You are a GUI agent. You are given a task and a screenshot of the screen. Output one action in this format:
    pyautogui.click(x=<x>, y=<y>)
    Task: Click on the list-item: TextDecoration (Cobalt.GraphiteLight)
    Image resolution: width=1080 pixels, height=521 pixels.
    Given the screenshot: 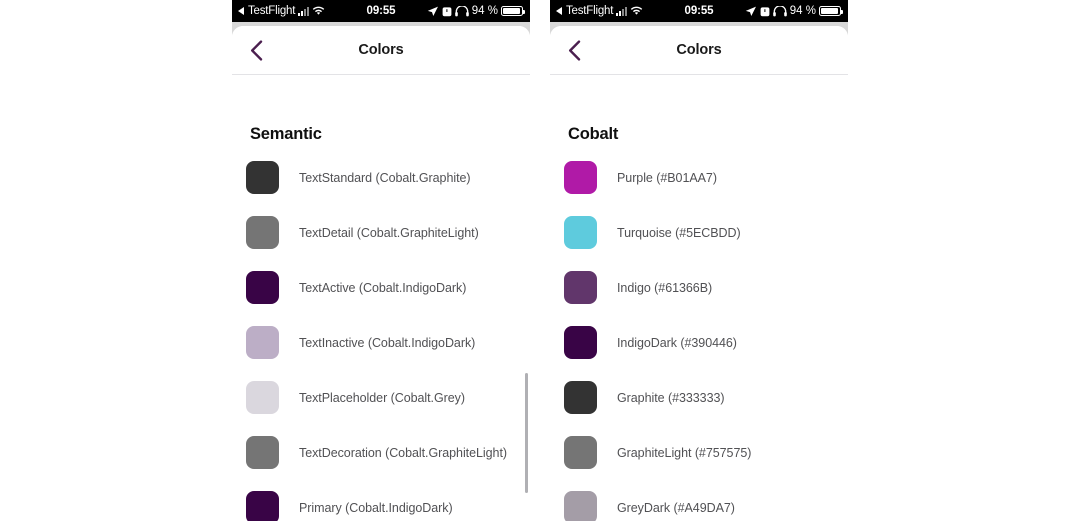 What is the action you would take?
    pyautogui.click(x=381, y=452)
    